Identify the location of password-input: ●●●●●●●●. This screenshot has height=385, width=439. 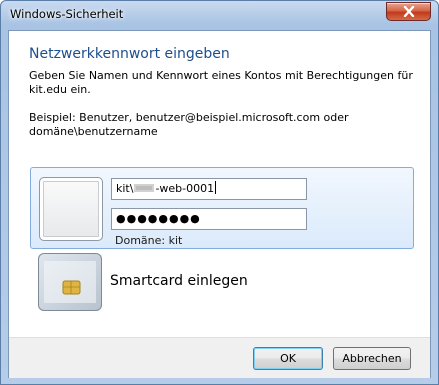
(209, 219).